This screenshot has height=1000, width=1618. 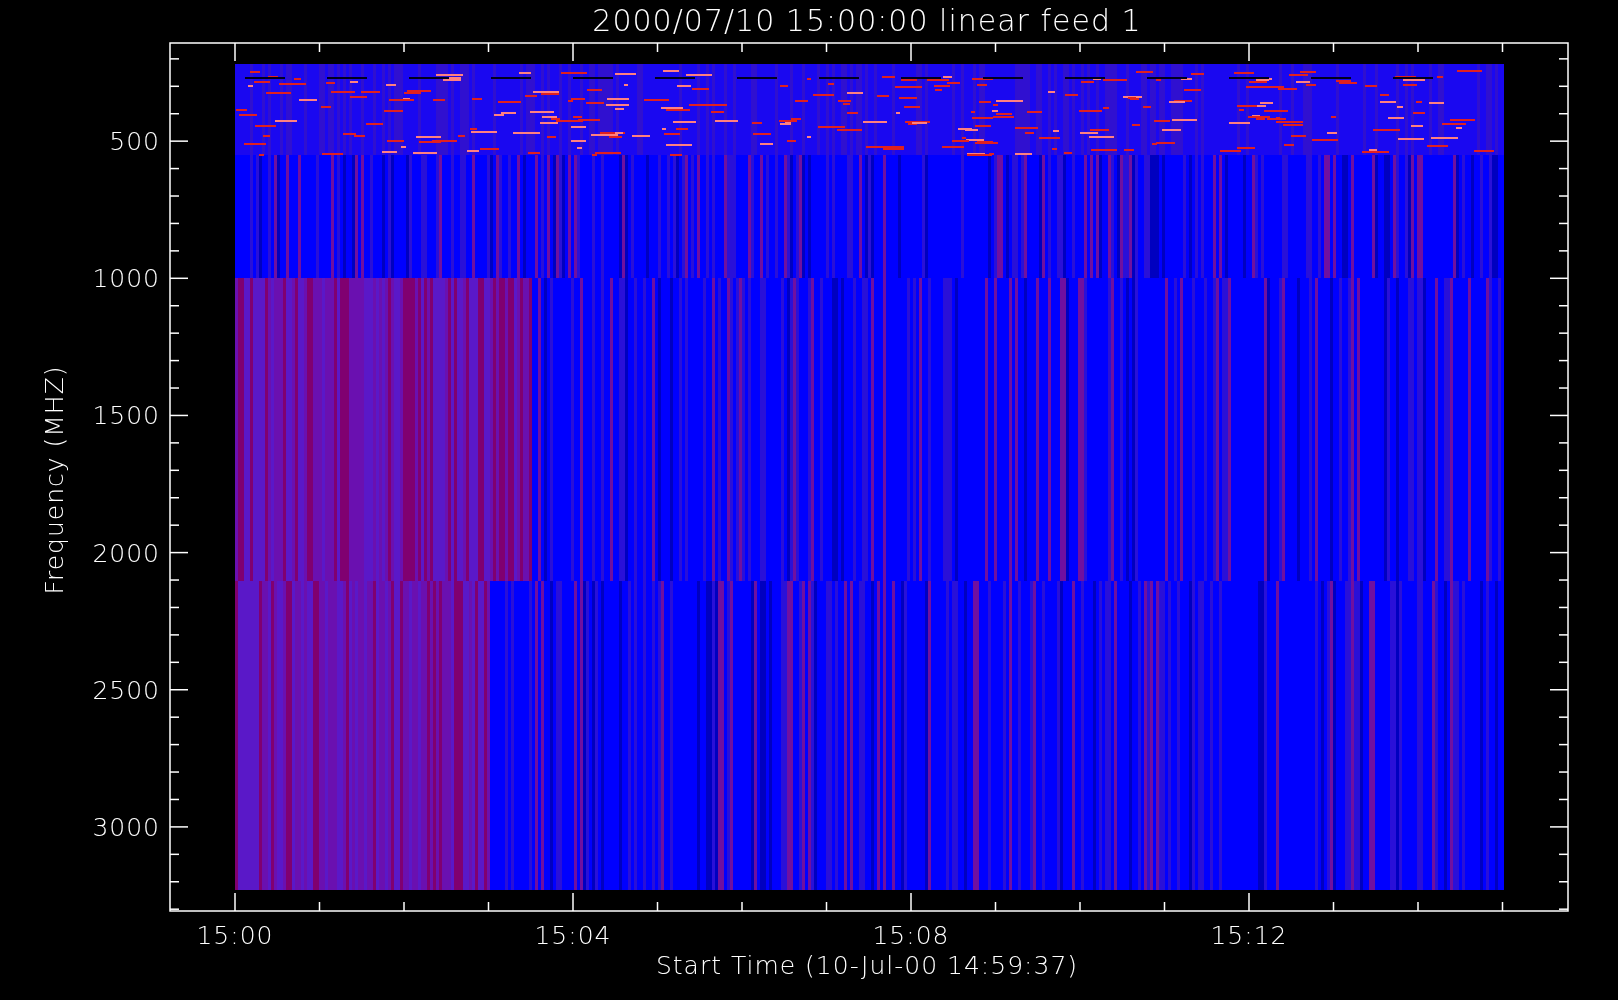 I want to click on x-tick-label: 15:00, so click(x=235, y=935).